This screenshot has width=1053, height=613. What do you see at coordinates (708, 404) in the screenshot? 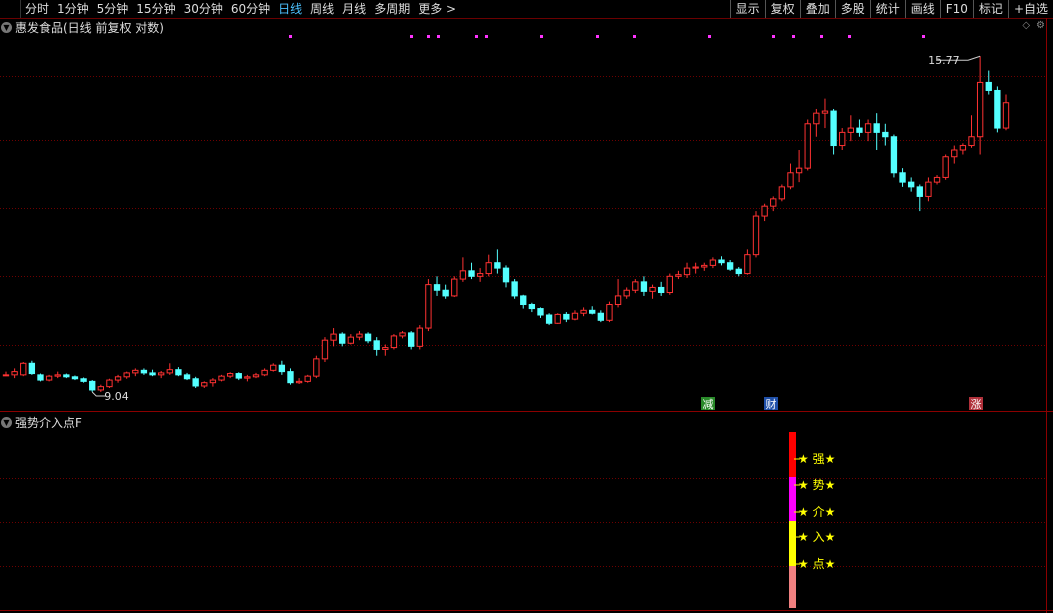
I see `event-marker-0: 减` at bounding box center [708, 404].